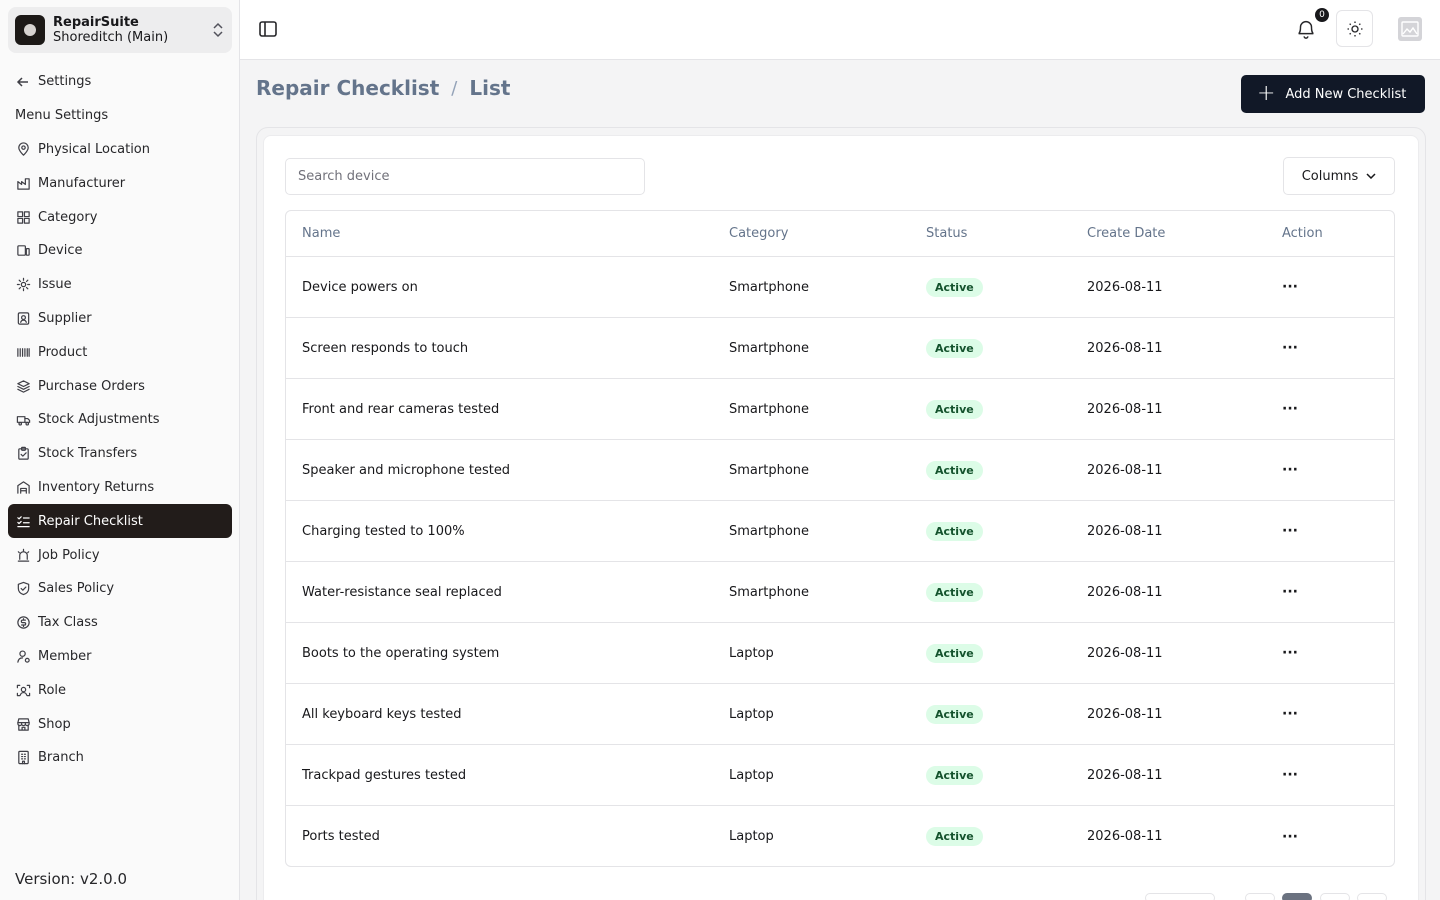 The image size is (1440, 900). I want to click on sidebar-item-inventory-returns: Inventory Returns, so click(120, 488).